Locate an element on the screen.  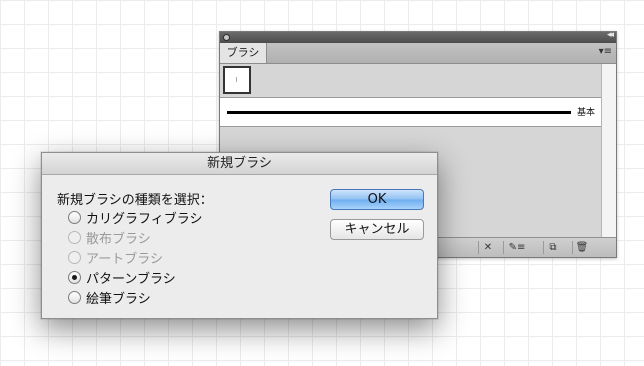
radio-label: 散布ブラシ is located at coordinates (118, 239).